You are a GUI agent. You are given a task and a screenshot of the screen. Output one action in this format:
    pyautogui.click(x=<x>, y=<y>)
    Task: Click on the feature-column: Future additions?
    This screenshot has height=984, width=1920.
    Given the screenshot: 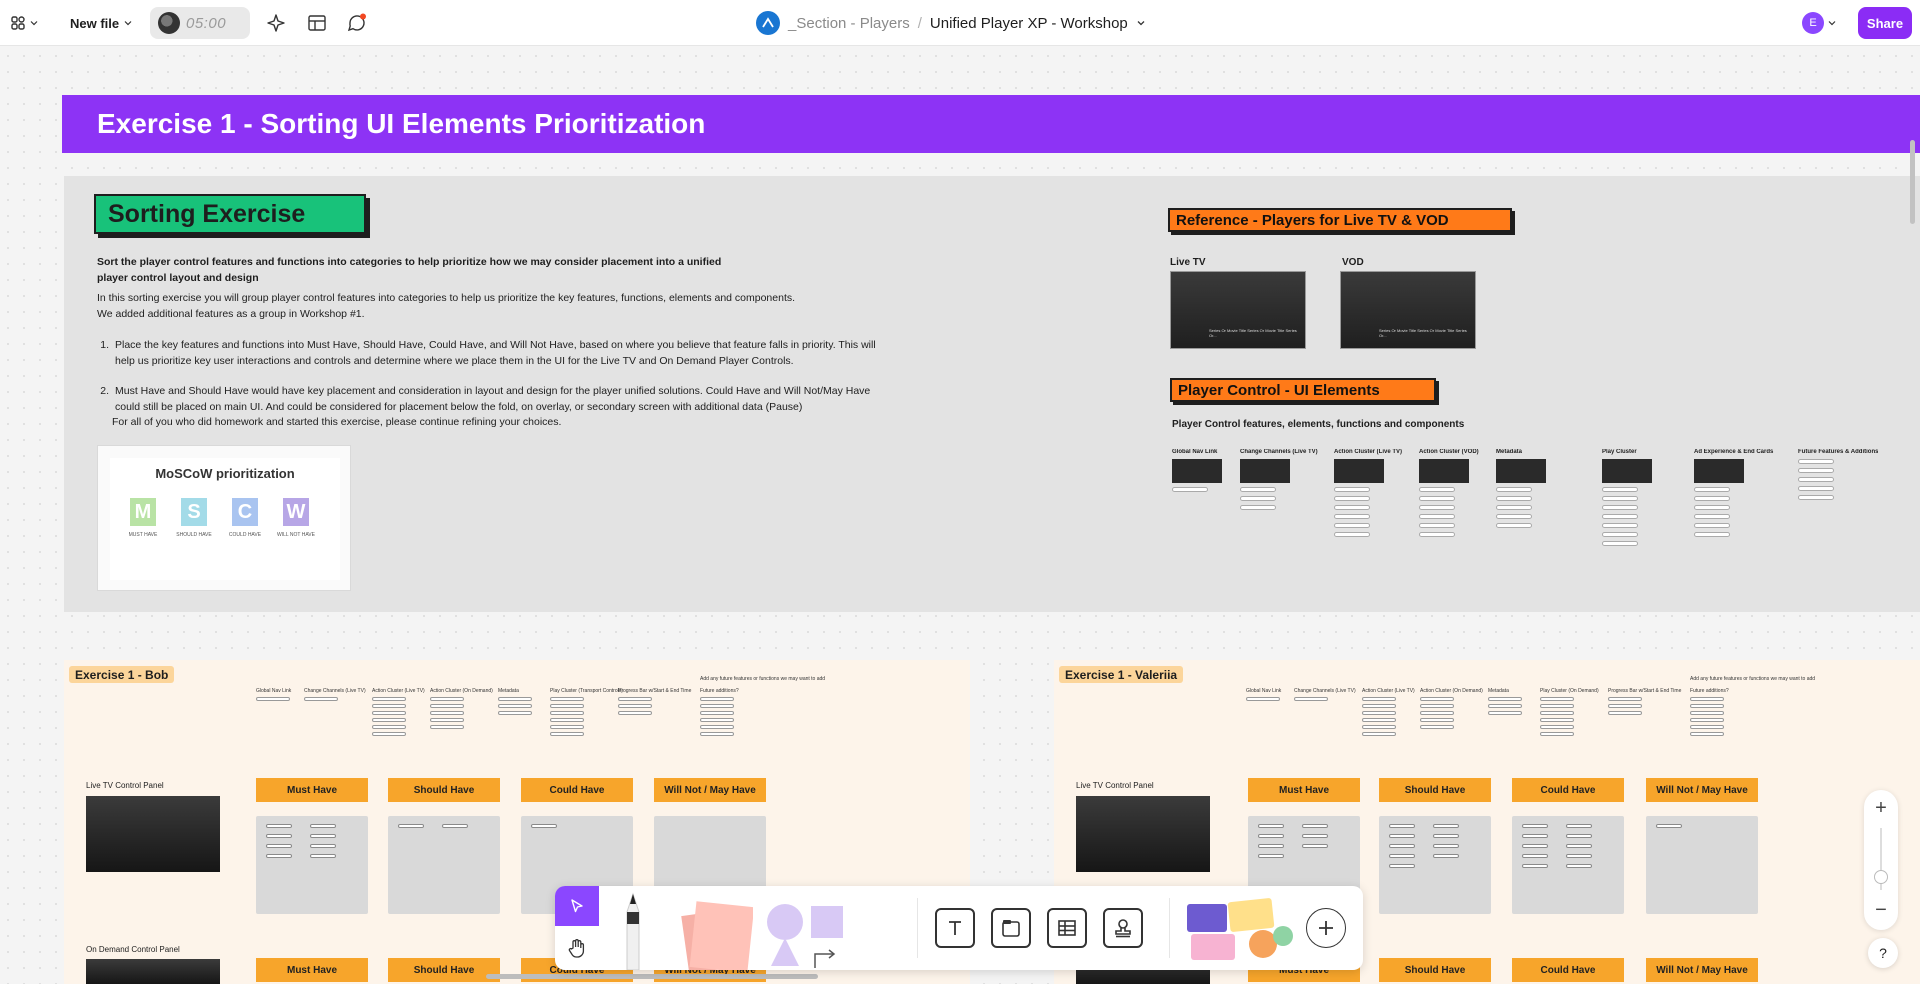 What is the action you would take?
    pyautogui.click(x=719, y=712)
    